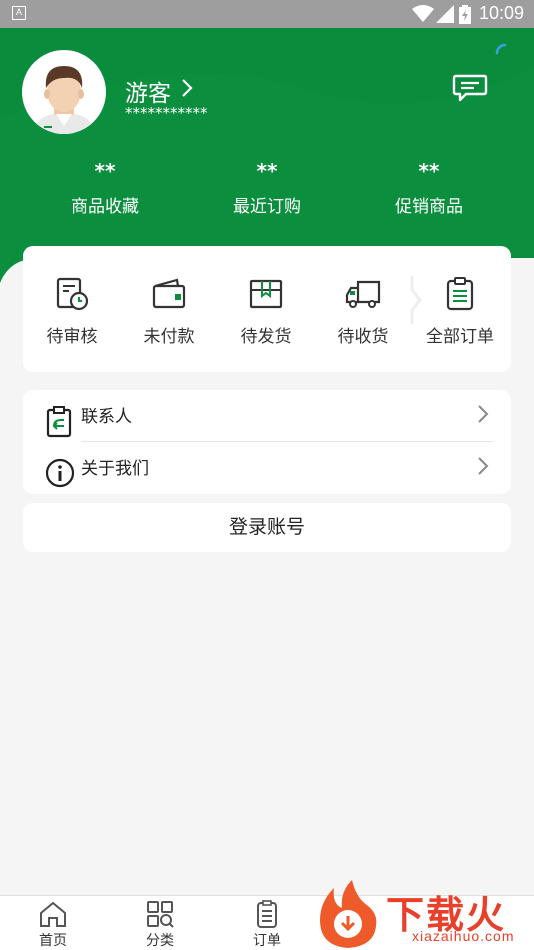 The image size is (534, 950). What do you see at coordinates (267, 914) in the screenshot?
I see `order-icon` at bounding box center [267, 914].